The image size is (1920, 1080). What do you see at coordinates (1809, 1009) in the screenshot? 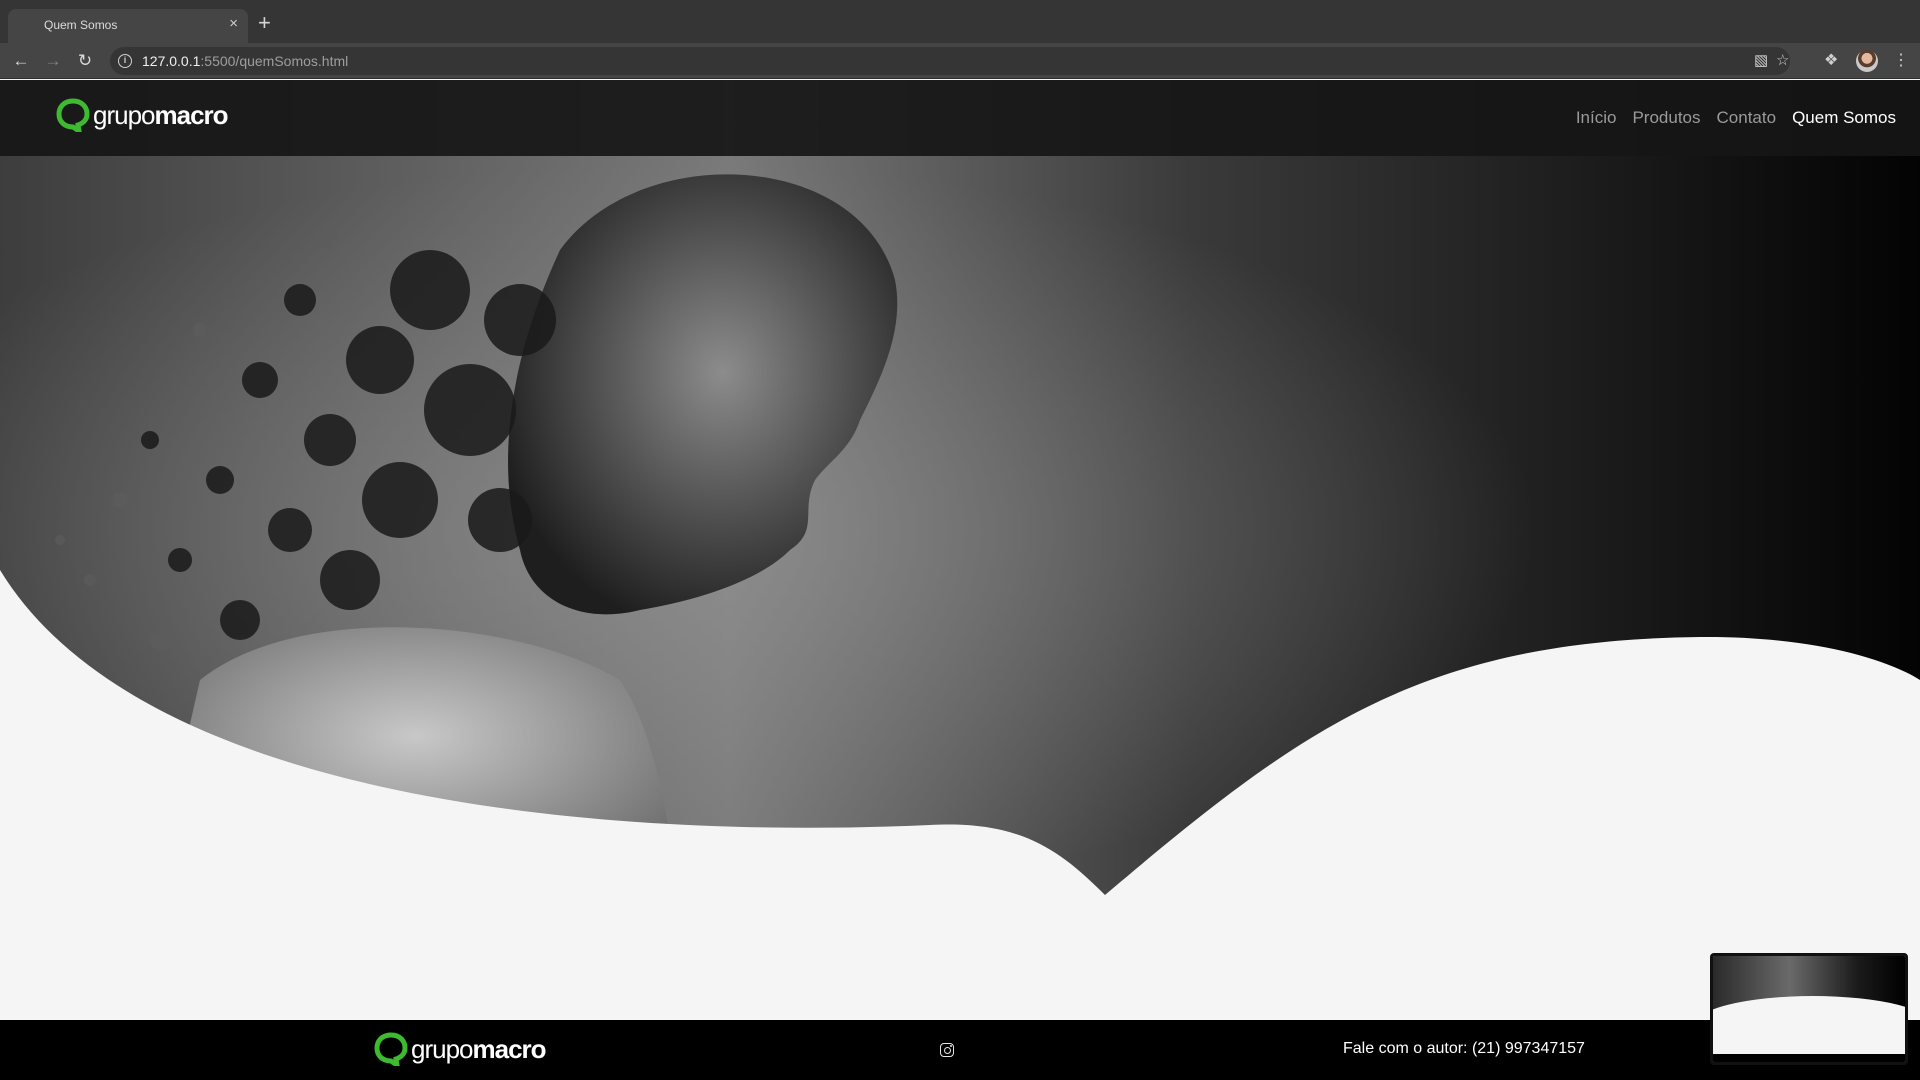
I see `window-preview-thumbnail` at bounding box center [1809, 1009].